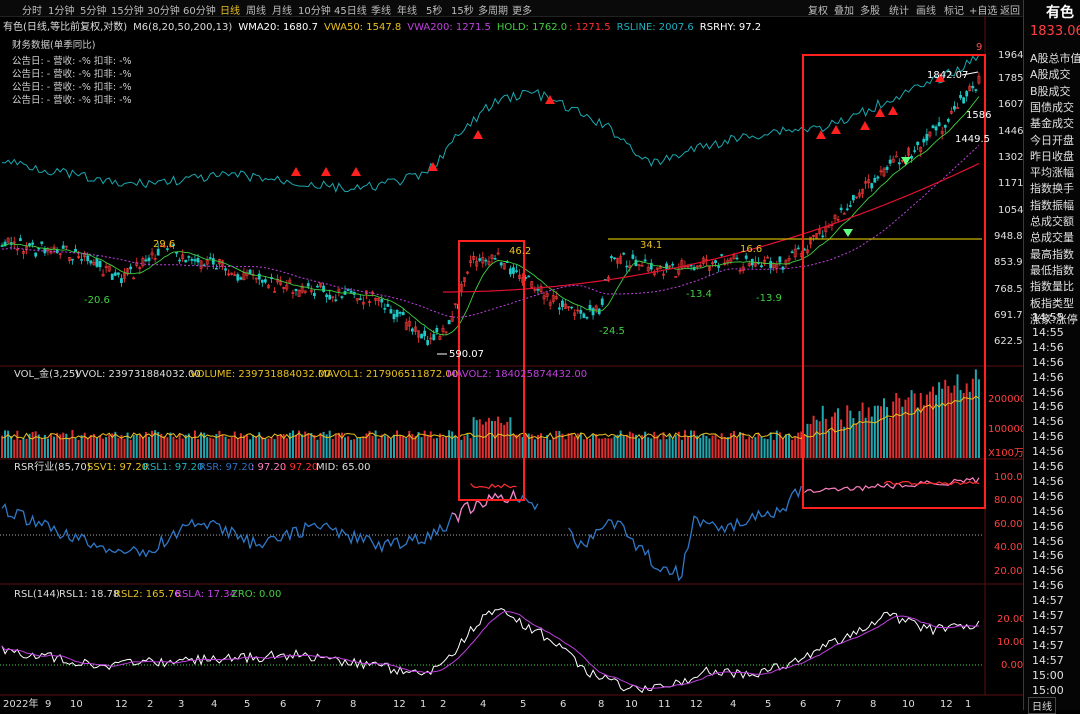 The width and height of the screenshot is (1080, 714). What do you see at coordinates (1008, 289) in the screenshot?
I see `price-tick: 768.5` at bounding box center [1008, 289].